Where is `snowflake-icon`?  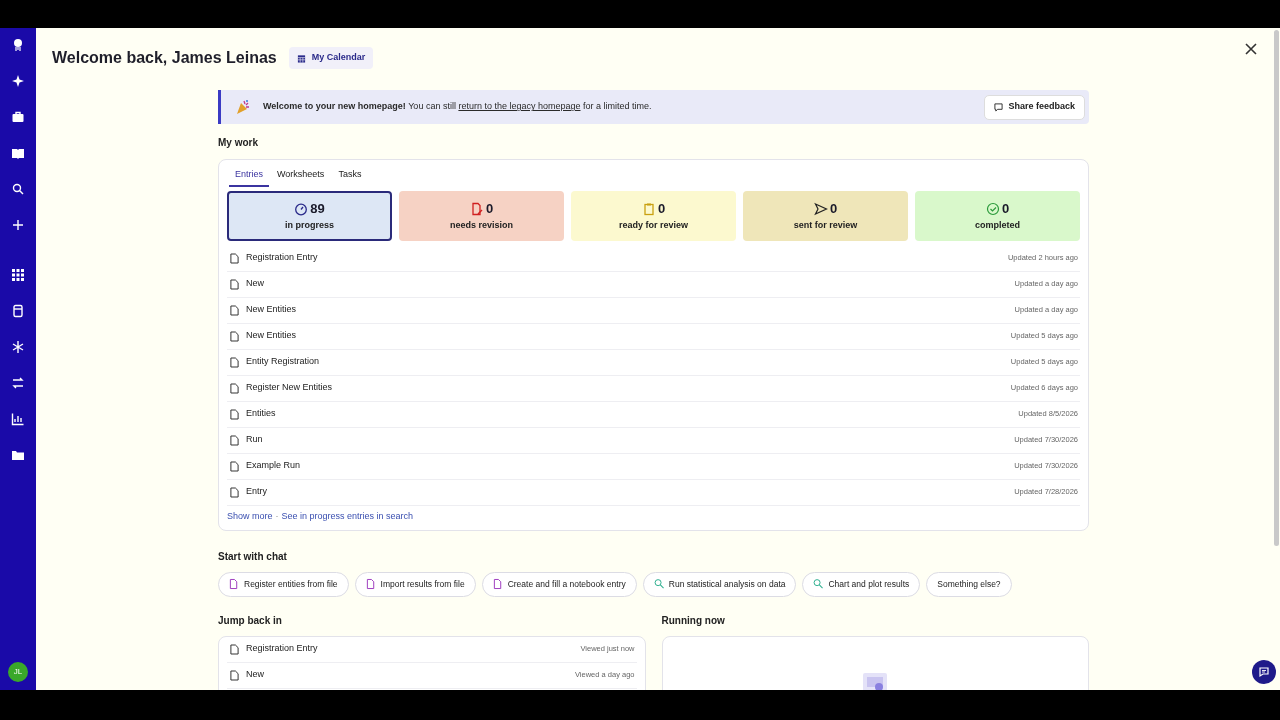 snowflake-icon is located at coordinates (18, 347).